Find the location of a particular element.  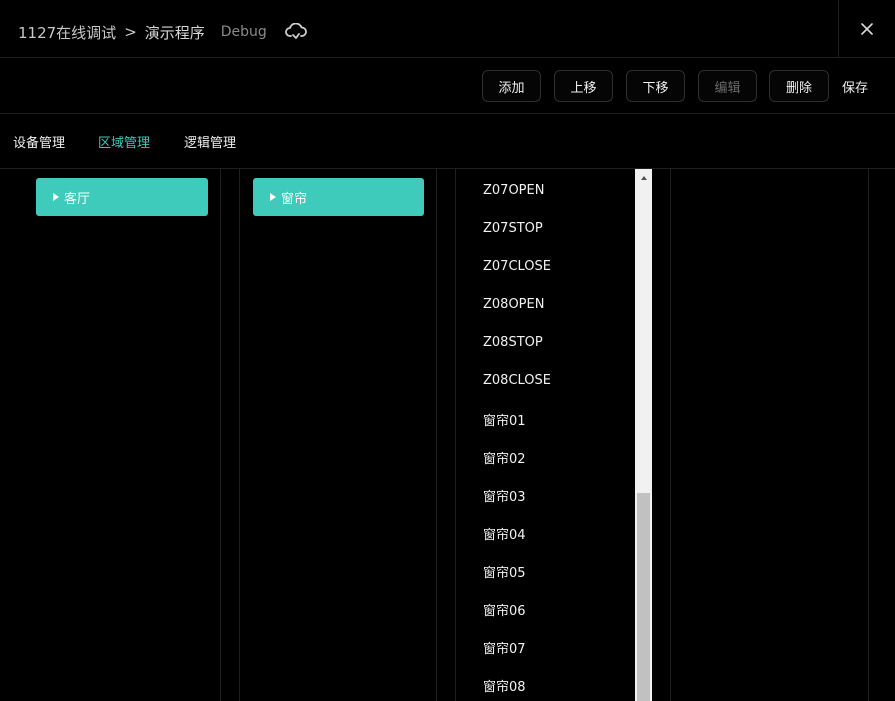

close-icon is located at coordinates (867, 29).